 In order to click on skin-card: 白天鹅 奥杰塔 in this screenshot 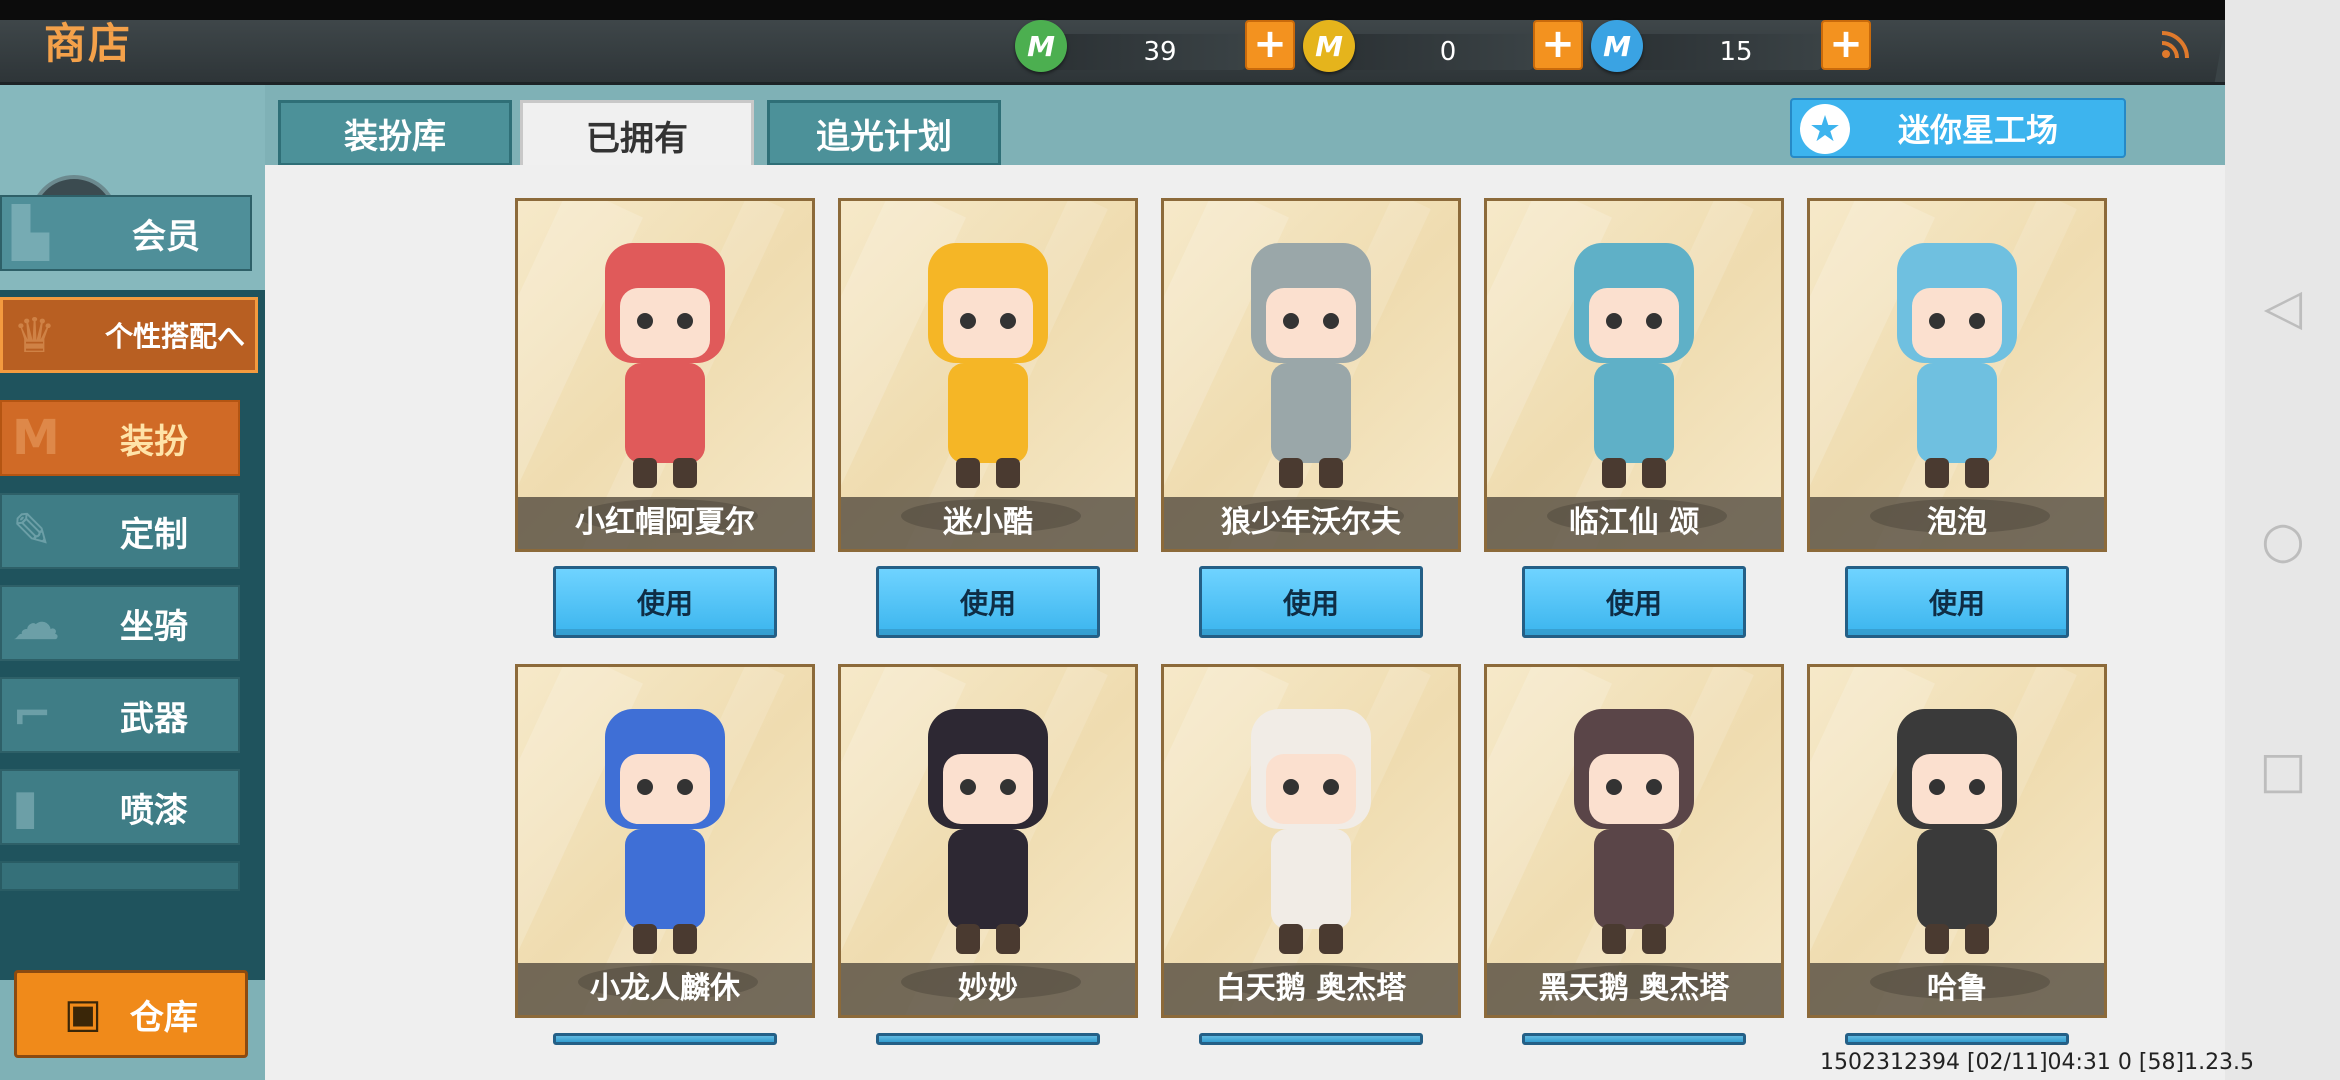, I will do `click(1311, 841)`.